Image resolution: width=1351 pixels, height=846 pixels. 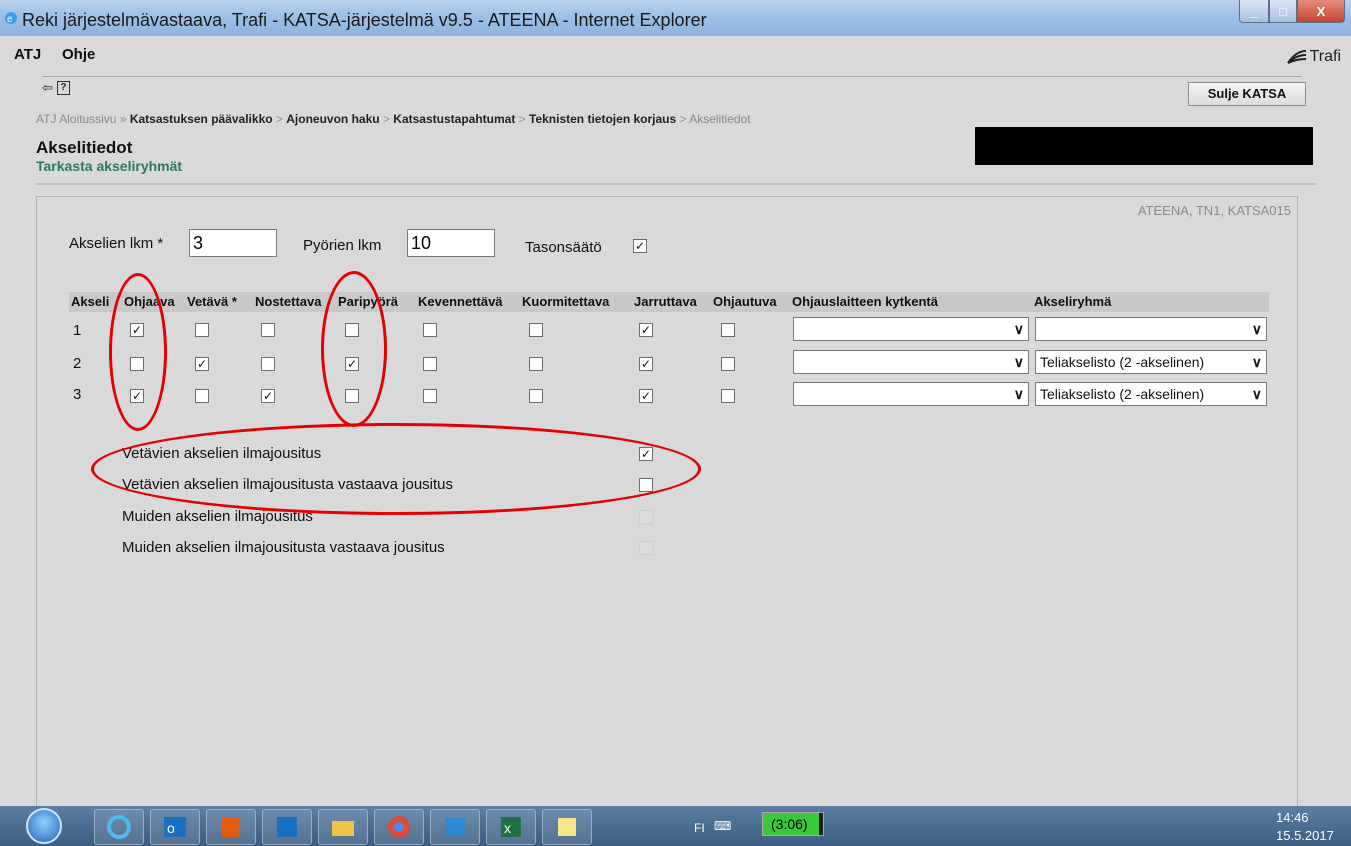 What do you see at coordinates (47, 88) in the screenshot?
I see `back-arrow-icon: ⇦` at bounding box center [47, 88].